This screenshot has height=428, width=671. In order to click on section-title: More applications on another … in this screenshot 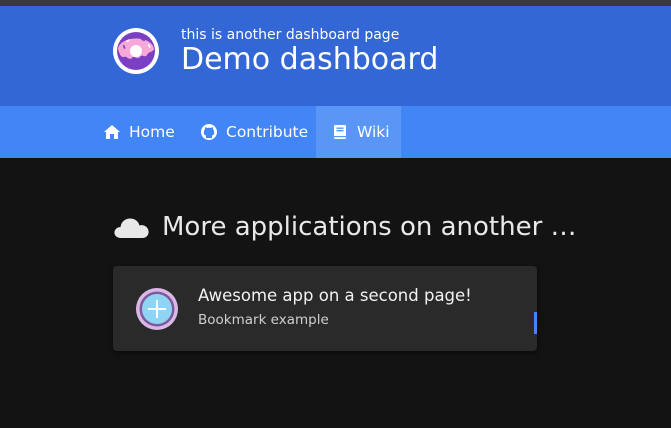, I will do `click(369, 227)`.